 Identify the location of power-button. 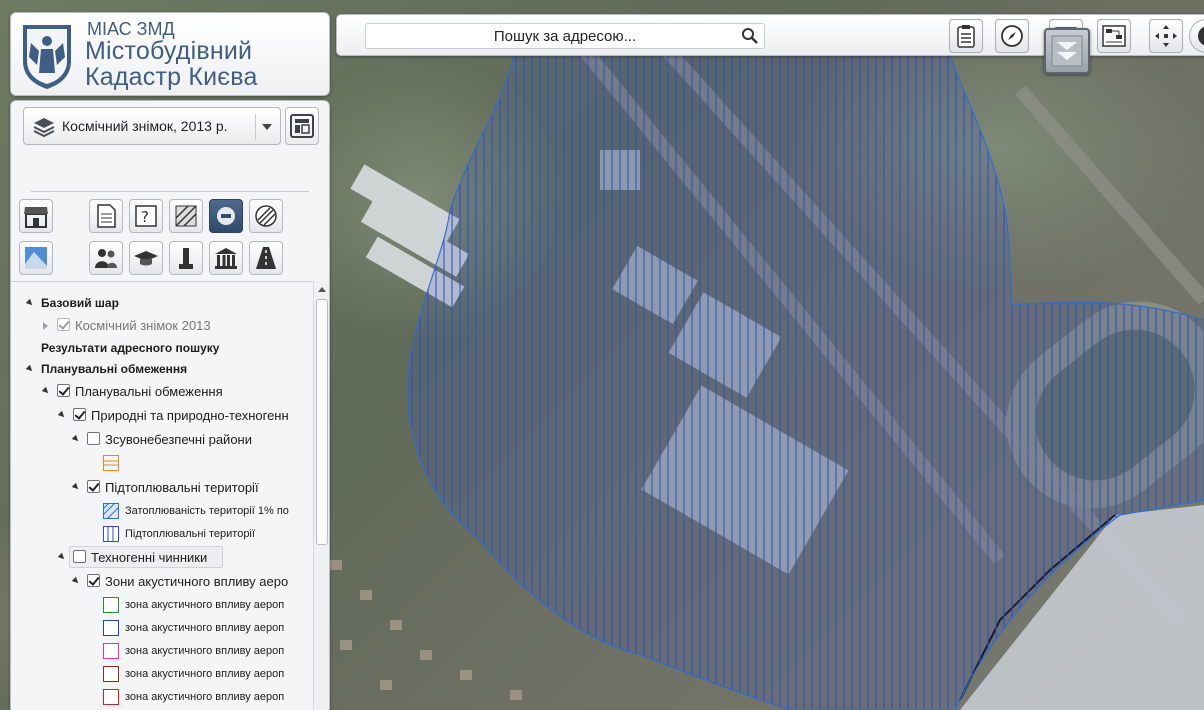
(1196, 36).